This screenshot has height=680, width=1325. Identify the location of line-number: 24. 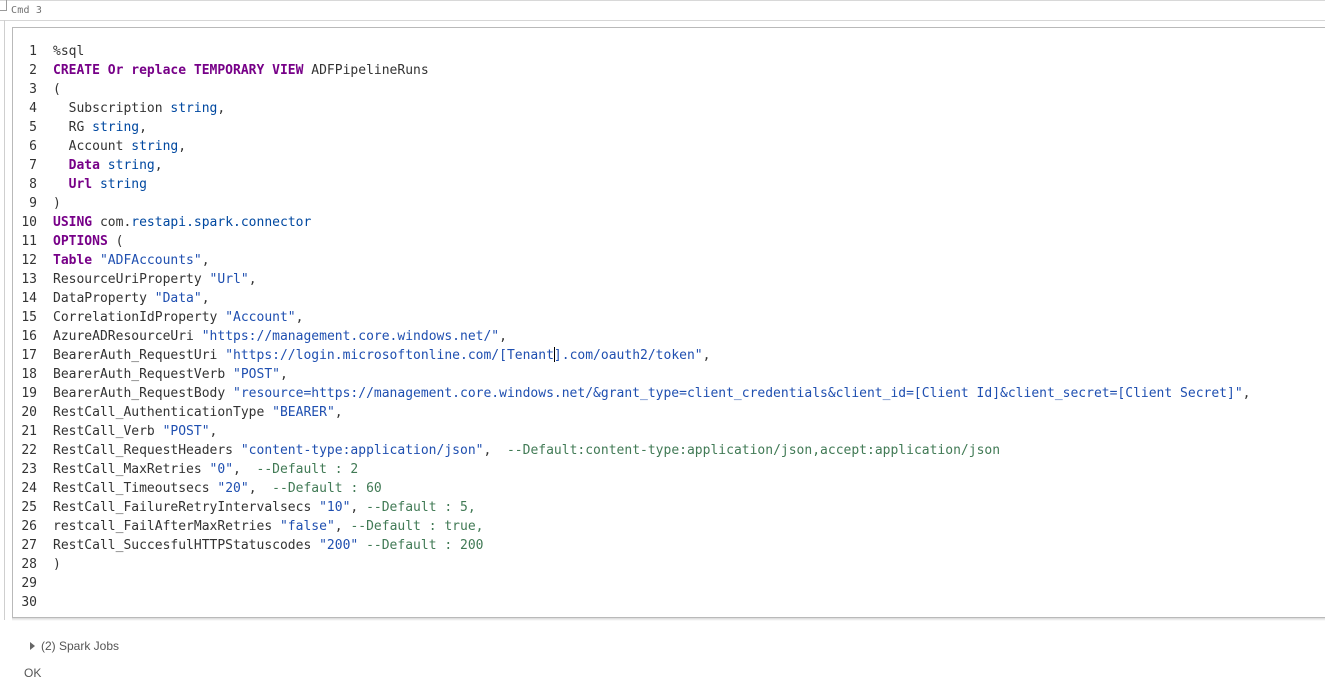
(29, 488).